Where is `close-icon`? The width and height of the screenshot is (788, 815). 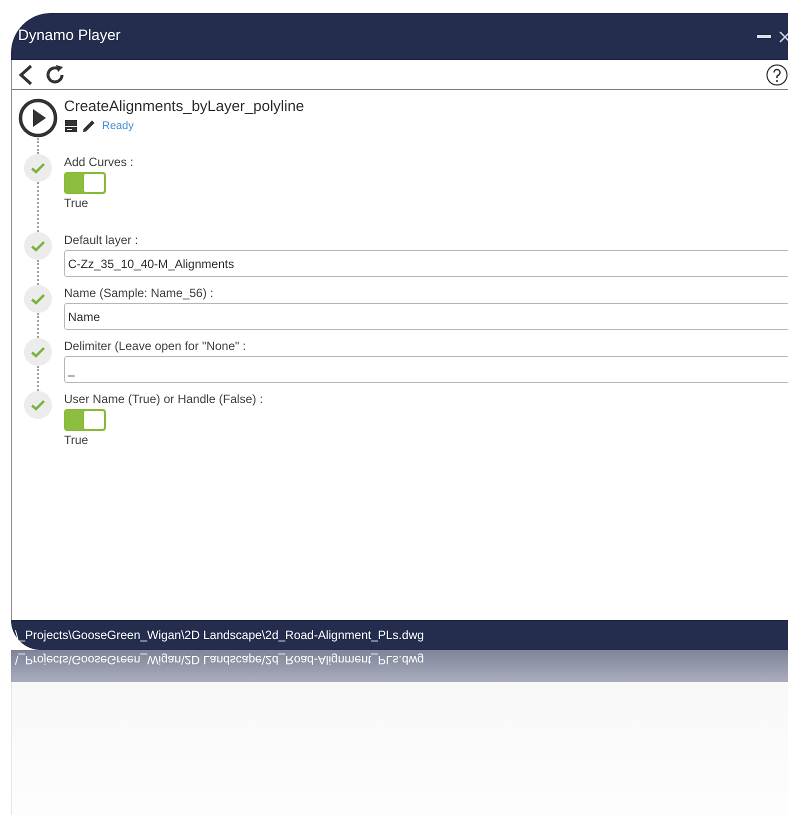 close-icon is located at coordinates (783, 36).